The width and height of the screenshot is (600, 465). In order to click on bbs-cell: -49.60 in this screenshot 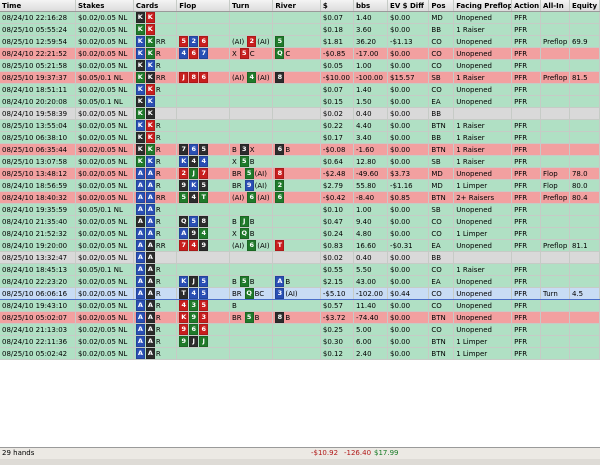, I will do `click(371, 173)`.